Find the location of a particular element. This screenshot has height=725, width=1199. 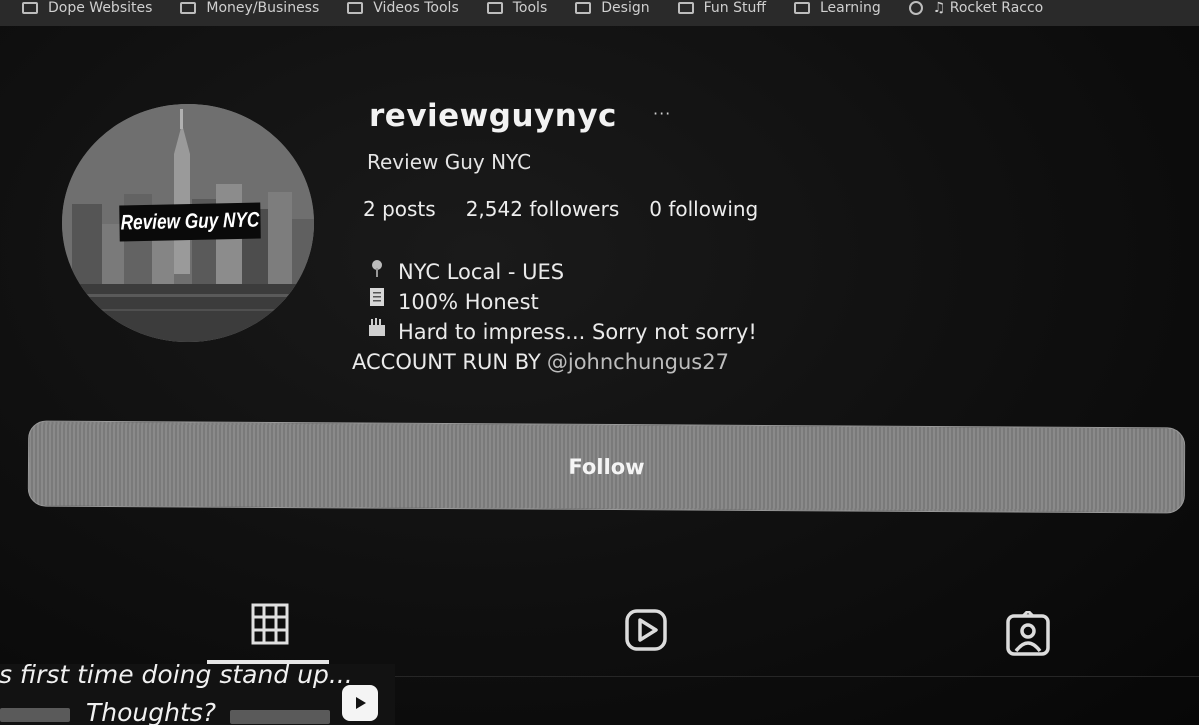

clapper-icon is located at coordinates (377, 332).